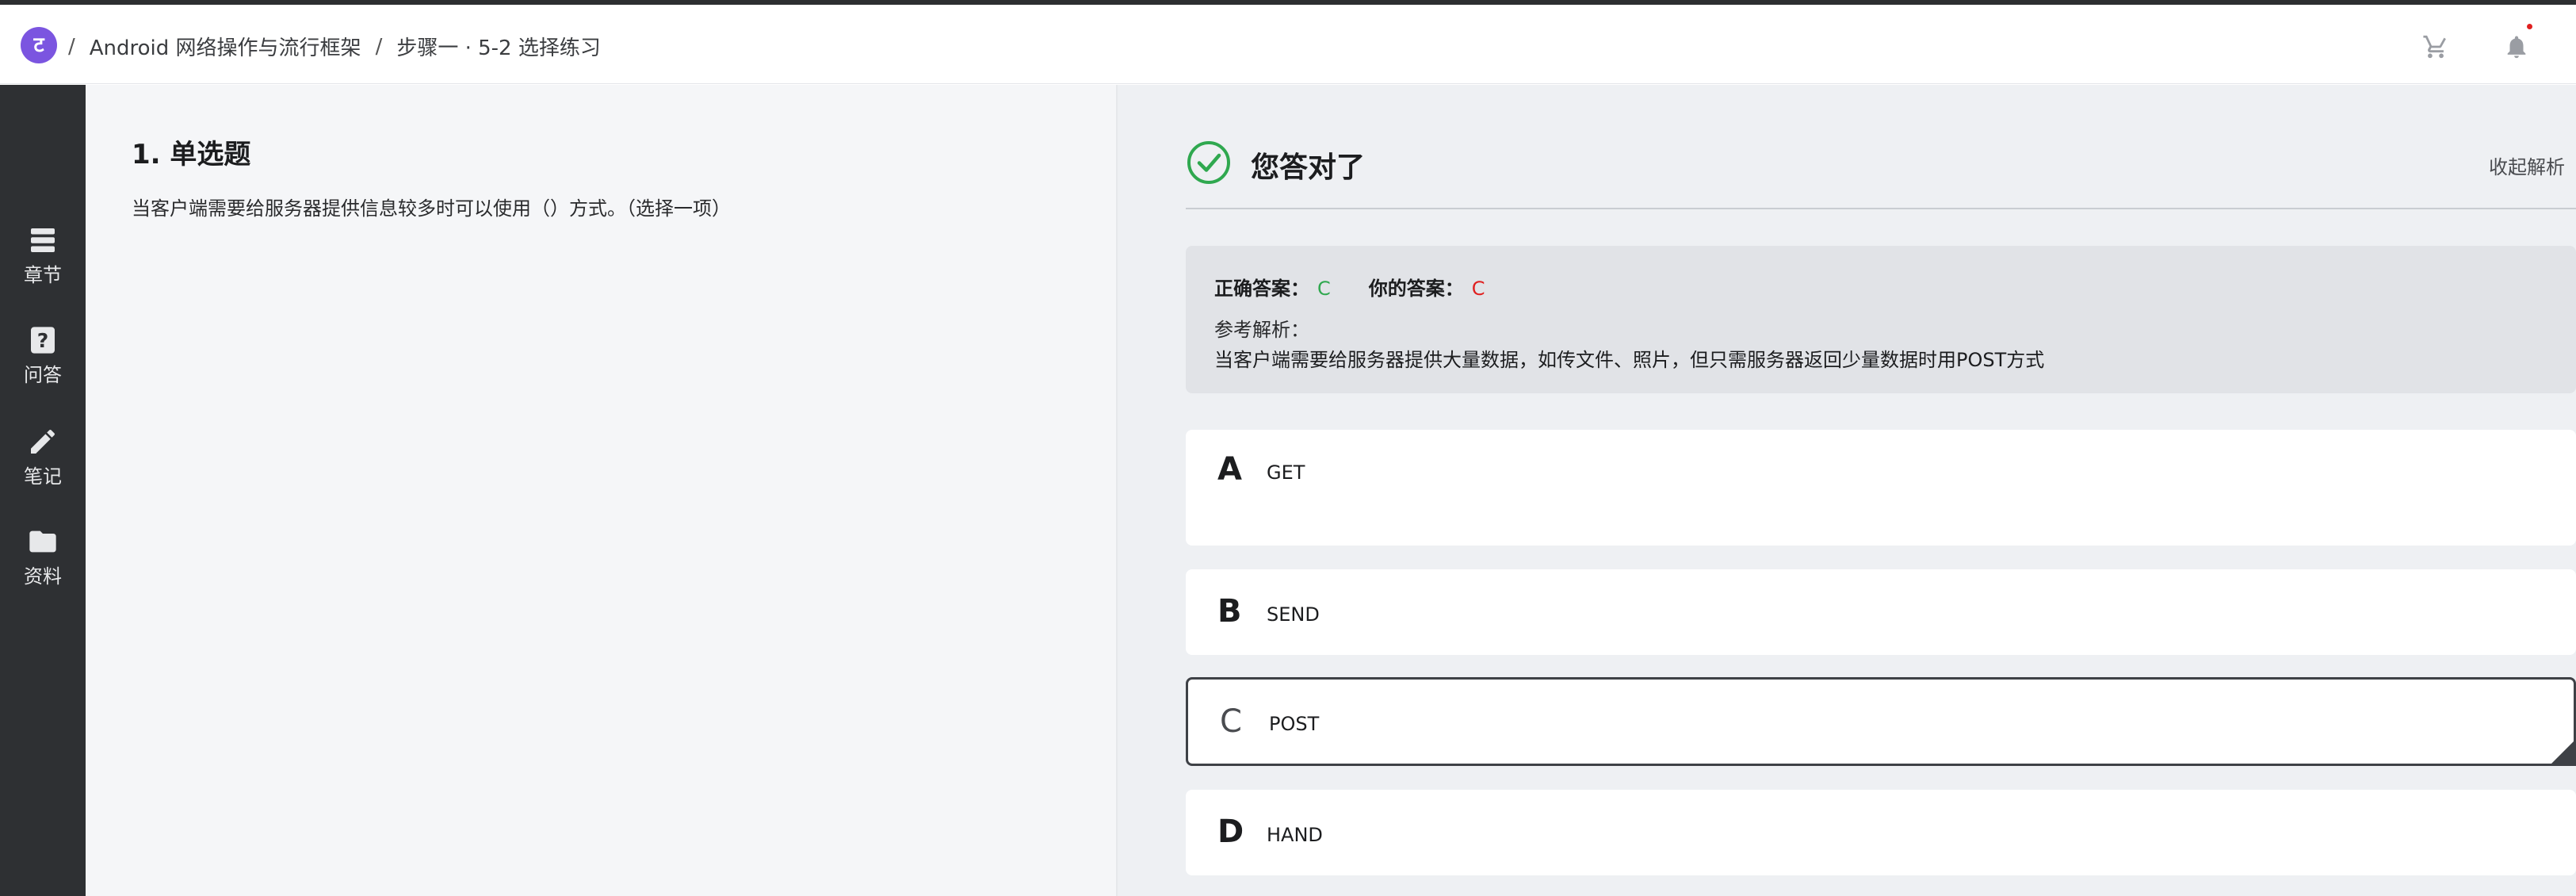  Describe the element at coordinates (1295, 835) in the screenshot. I see `option-text: HAND` at that location.